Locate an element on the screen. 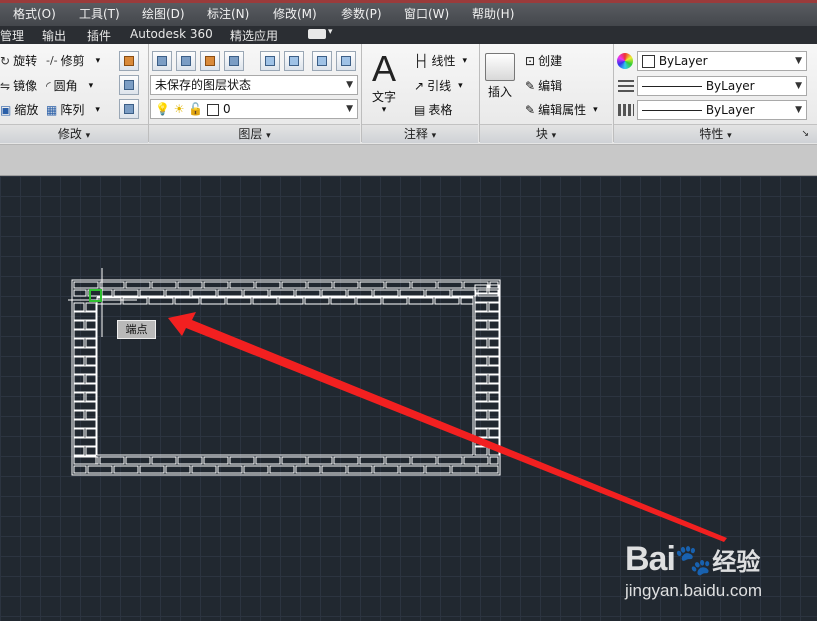 Image resolution: width=817 pixels, height=621 pixels. watermark-suffix: 经验 is located at coordinates (736, 562).